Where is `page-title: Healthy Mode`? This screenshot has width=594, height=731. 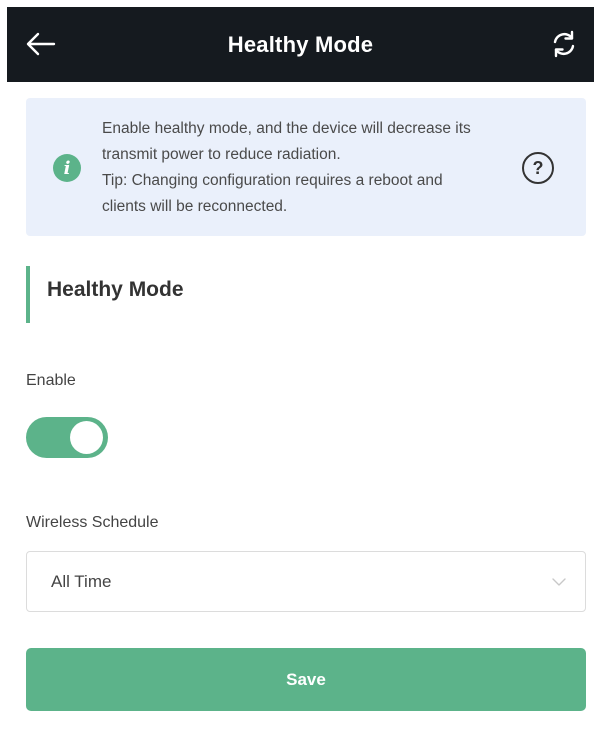 page-title: Healthy Mode is located at coordinates (300, 44).